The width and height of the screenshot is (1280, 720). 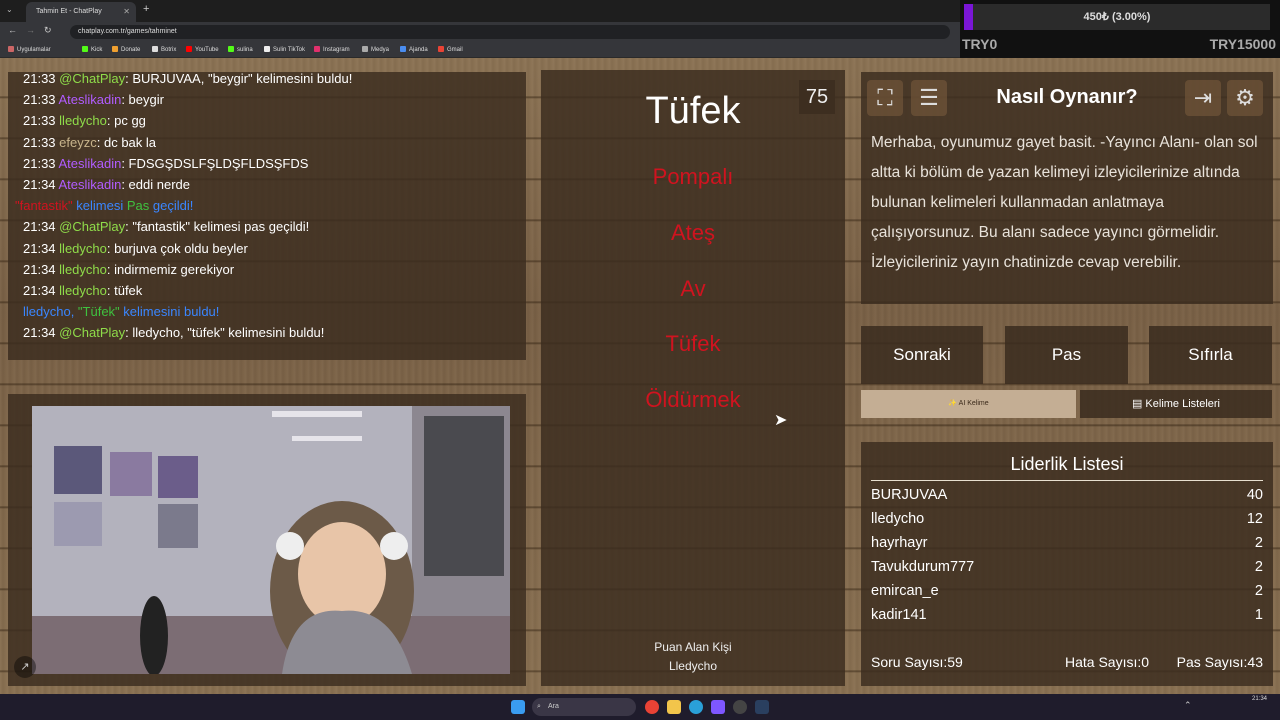 I want to click on leaderboard-title: Liderlik Listesi, so click(x=1067, y=464).